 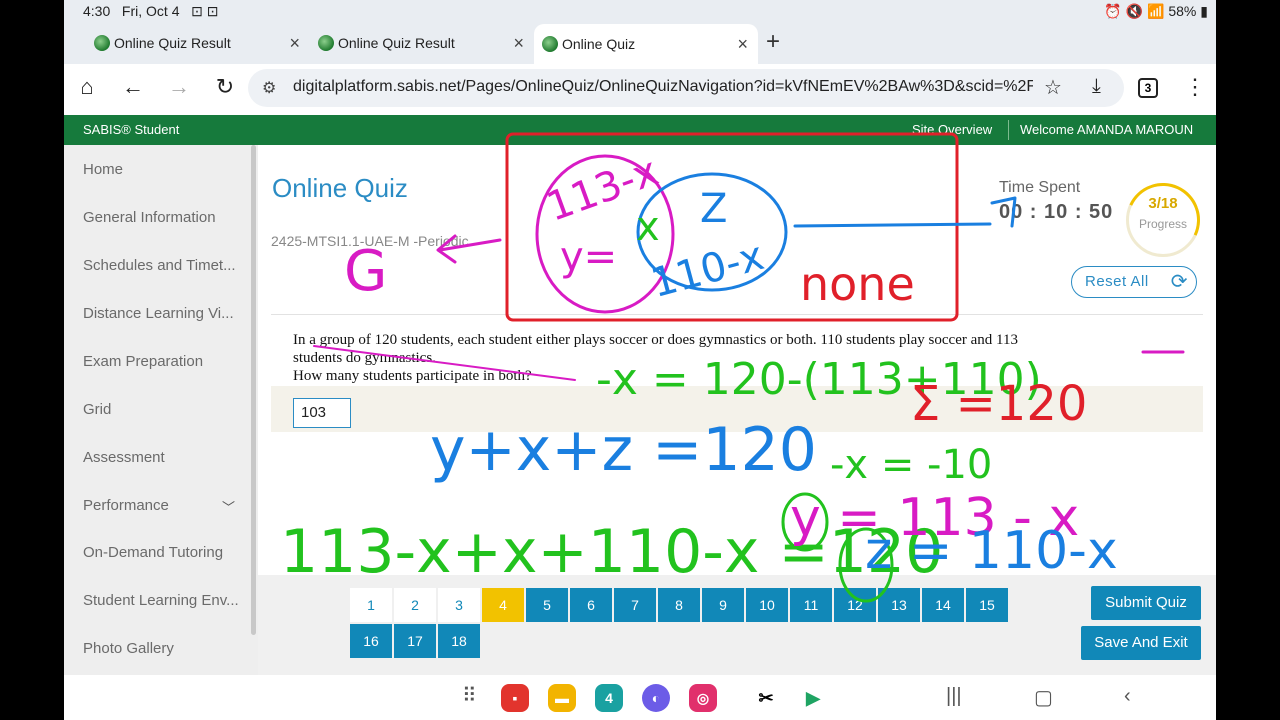 I want to click on welcome-user-menu: Welcome AMANDA MAROUN, so click(x=1106, y=129).